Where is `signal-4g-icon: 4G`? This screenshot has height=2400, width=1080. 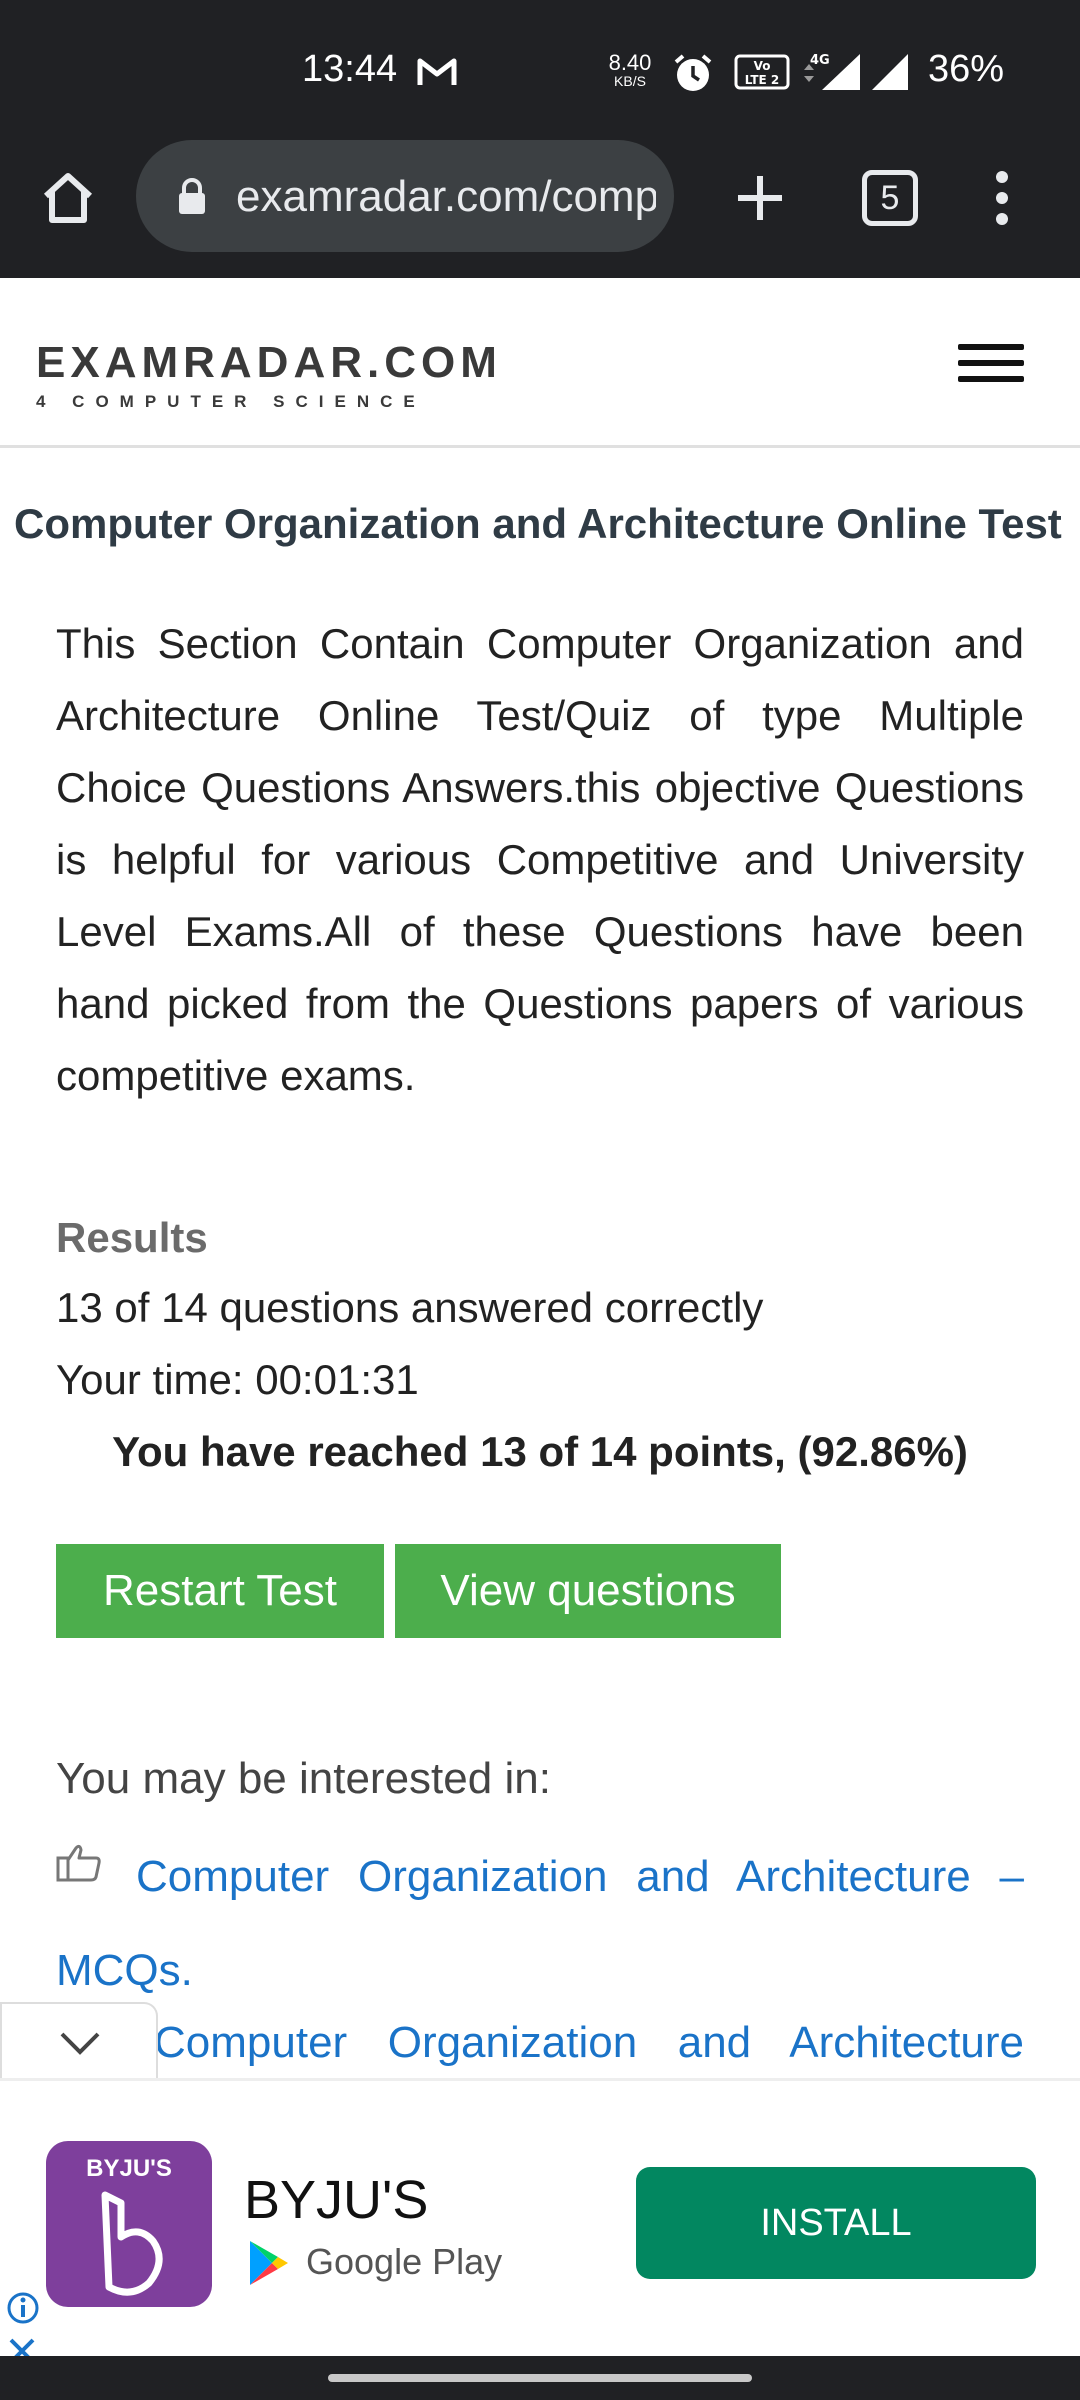 signal-4g-icon: 4G is located at coordinates (832, 71).